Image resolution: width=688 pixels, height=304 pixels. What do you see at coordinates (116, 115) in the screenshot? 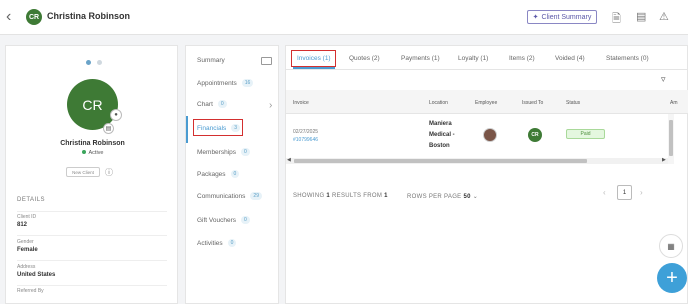
I see `avatar-edit-icon: ●` at bounding box center [116, 115].